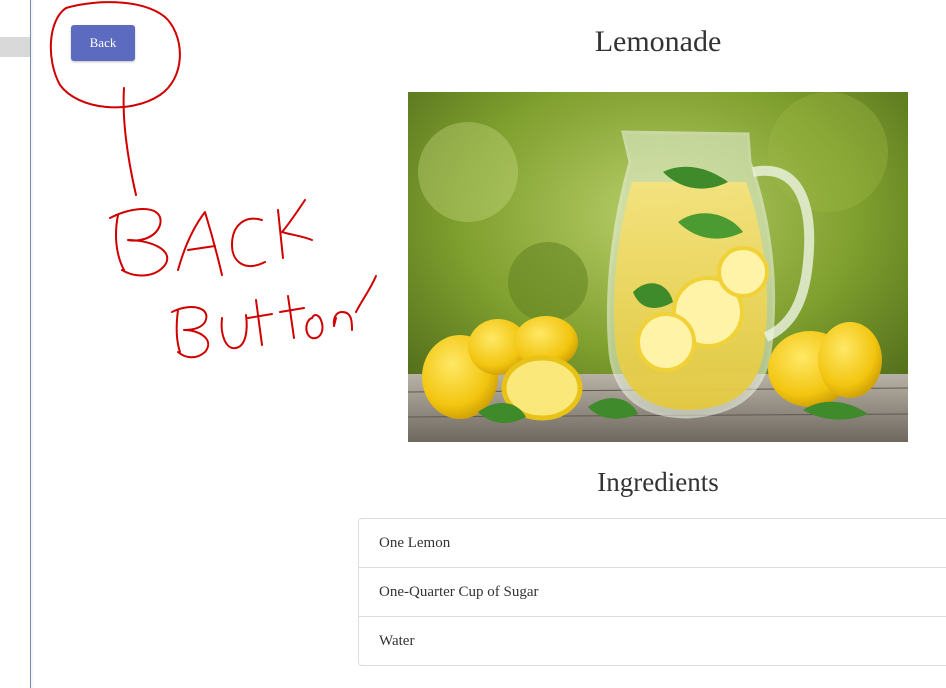  I want to click on gutter-divider, so click(30, 344).